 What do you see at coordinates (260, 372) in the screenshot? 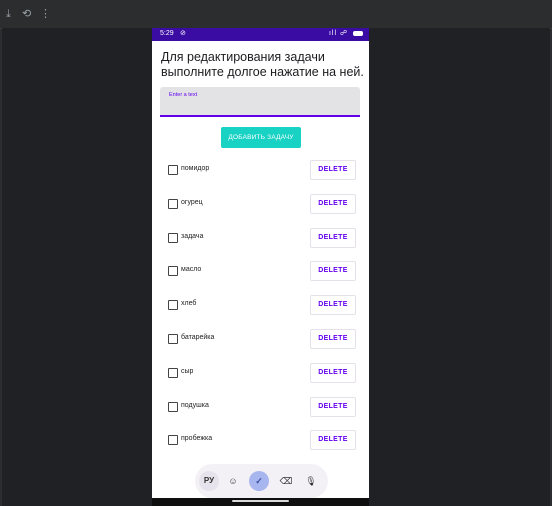
I see `task-row: сыр DELETE` at bounding box center [260, 372].